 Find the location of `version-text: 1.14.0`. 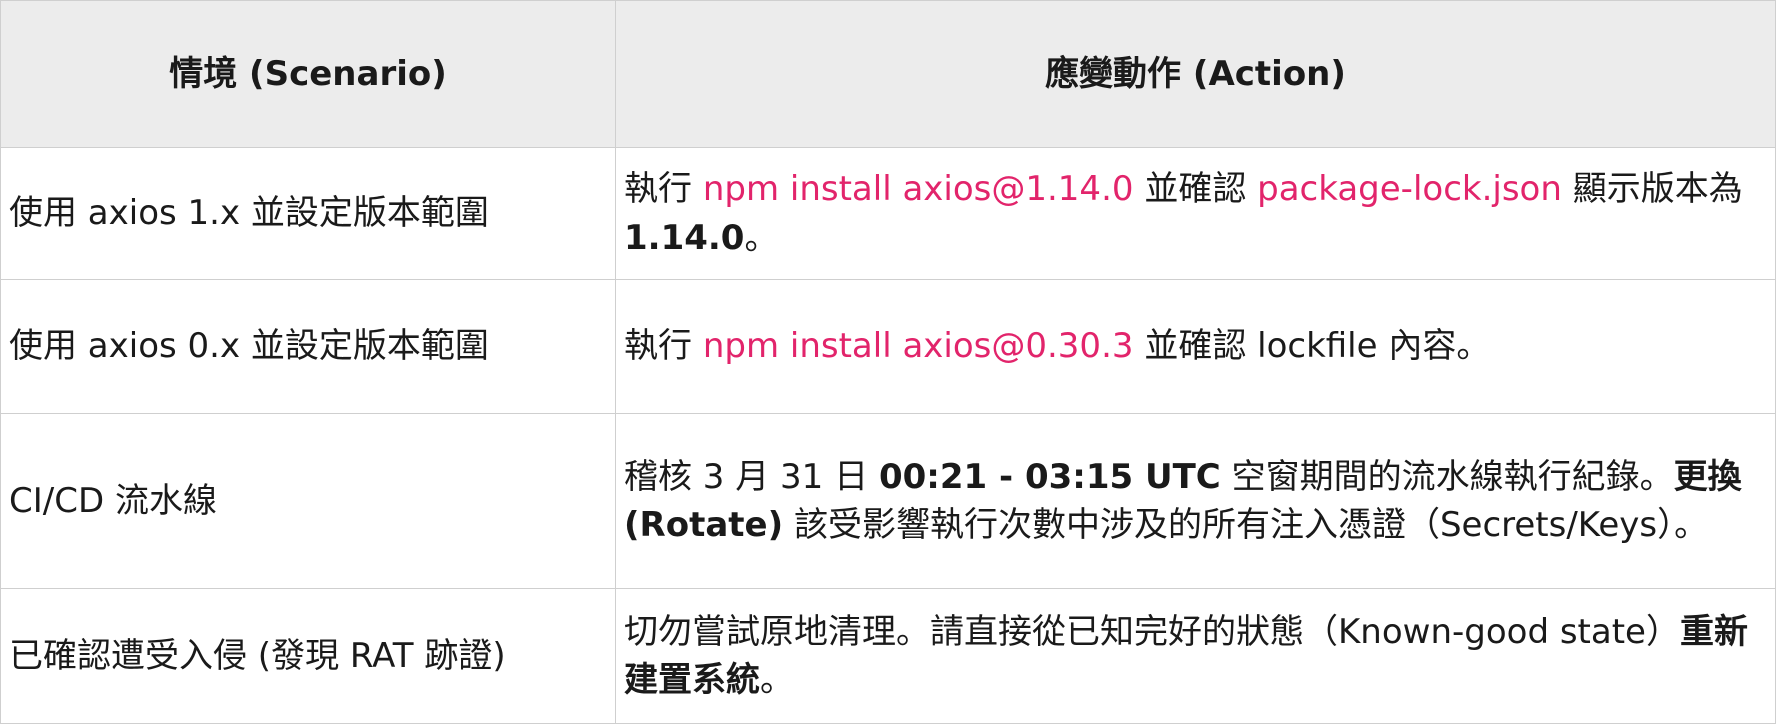

version-text: 1.14.0 is located at coordinates (684, 237).